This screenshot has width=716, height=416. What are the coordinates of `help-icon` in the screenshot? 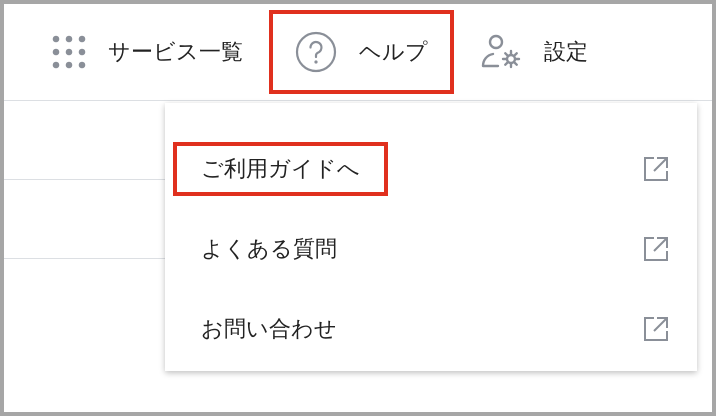 It's located at (316, 52).